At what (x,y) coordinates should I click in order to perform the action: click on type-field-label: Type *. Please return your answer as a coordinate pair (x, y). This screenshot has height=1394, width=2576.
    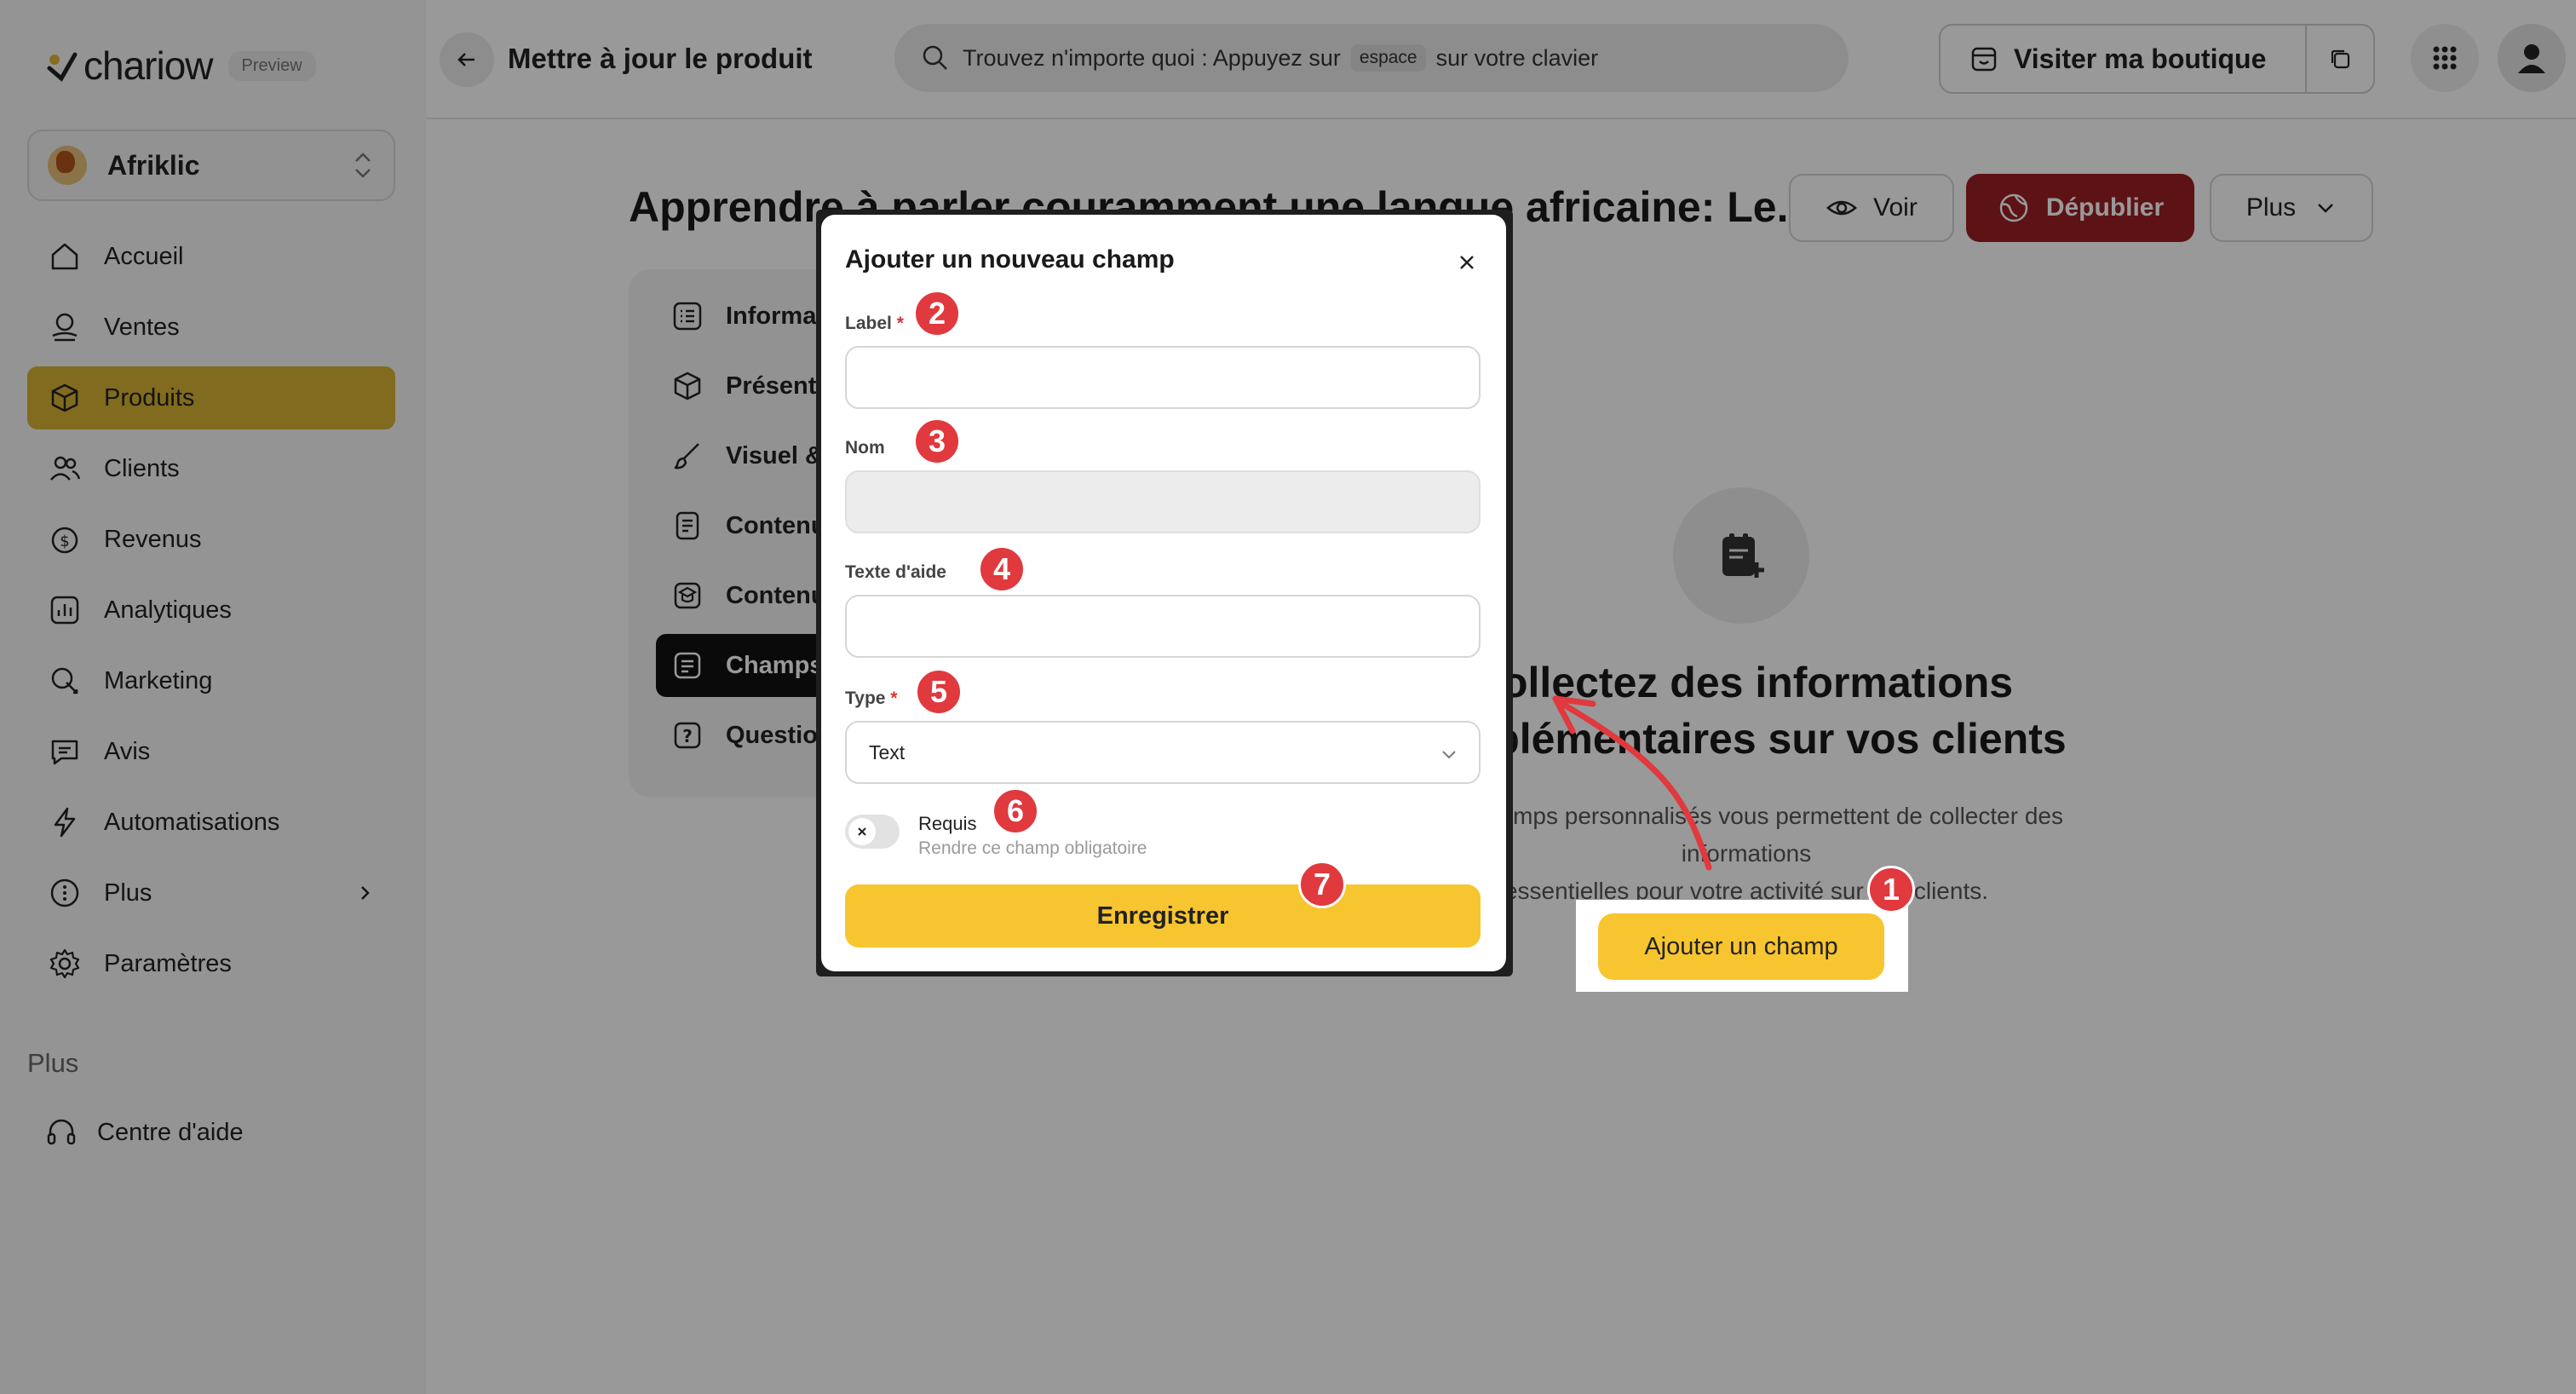
    Looking at the image, I should click on (872, 698).